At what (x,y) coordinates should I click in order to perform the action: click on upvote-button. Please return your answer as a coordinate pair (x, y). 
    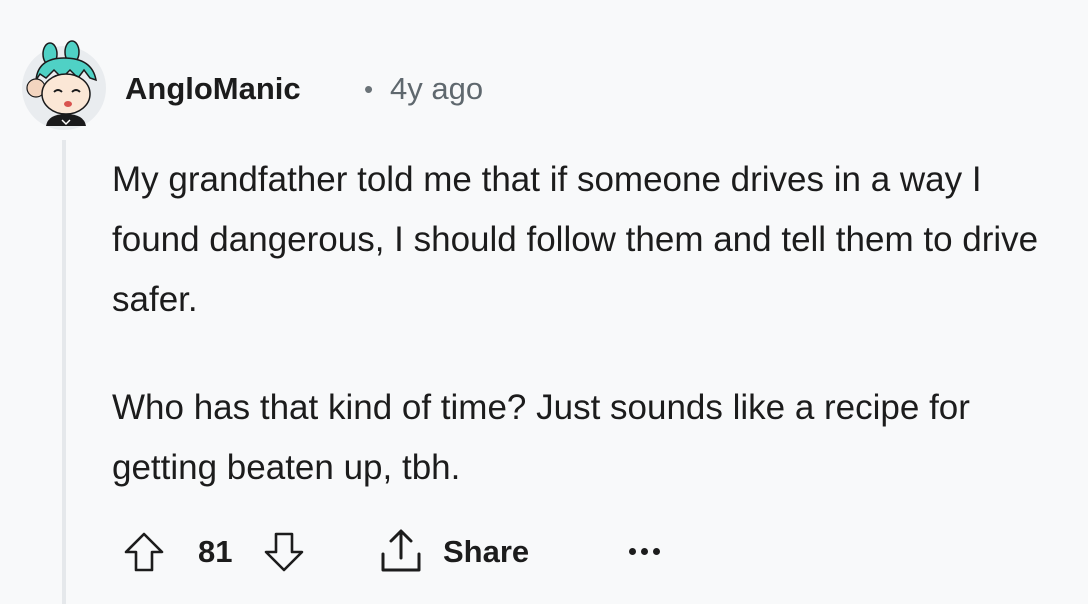
    Looking at the image, I should click on (144, 552).